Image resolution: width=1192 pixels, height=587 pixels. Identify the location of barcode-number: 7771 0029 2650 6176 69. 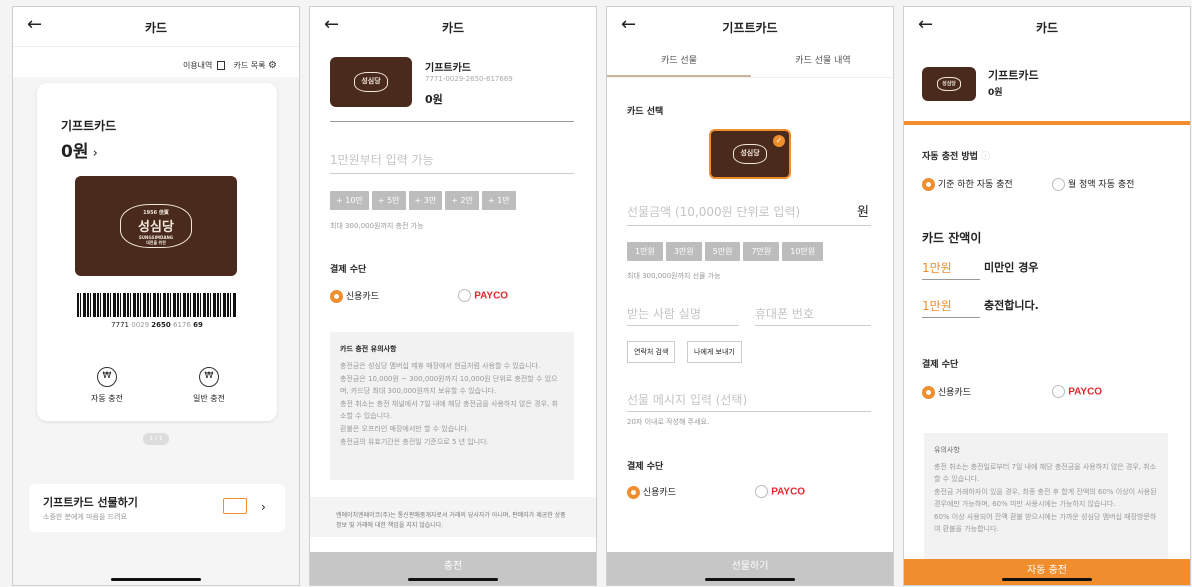
(157, 325).